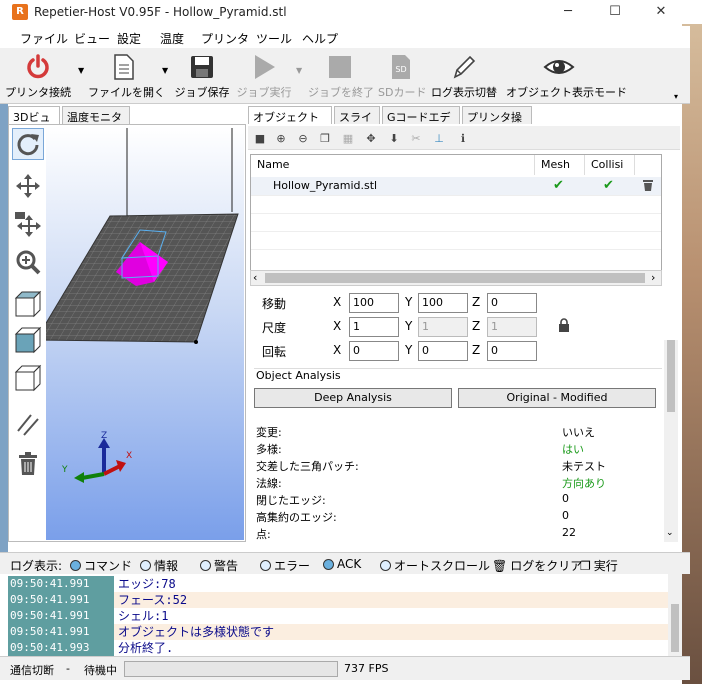  I want to click on top-view-cube-icon, so click(28, 304).